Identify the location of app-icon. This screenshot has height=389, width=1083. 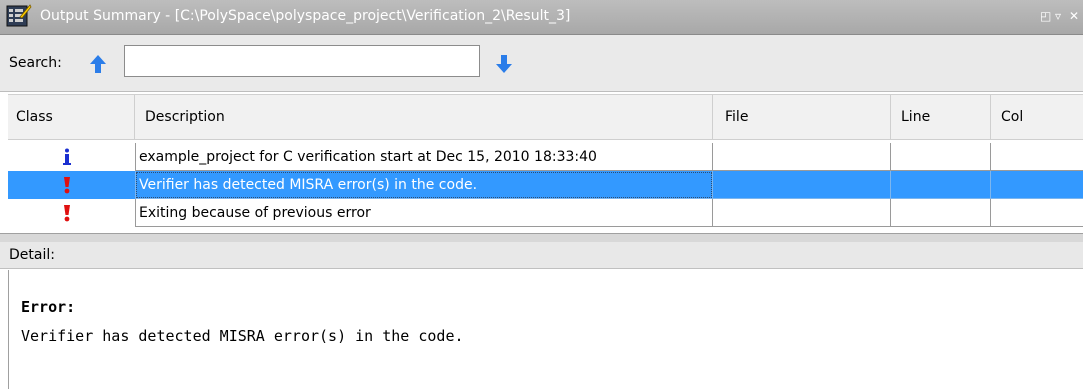
(19, 15).